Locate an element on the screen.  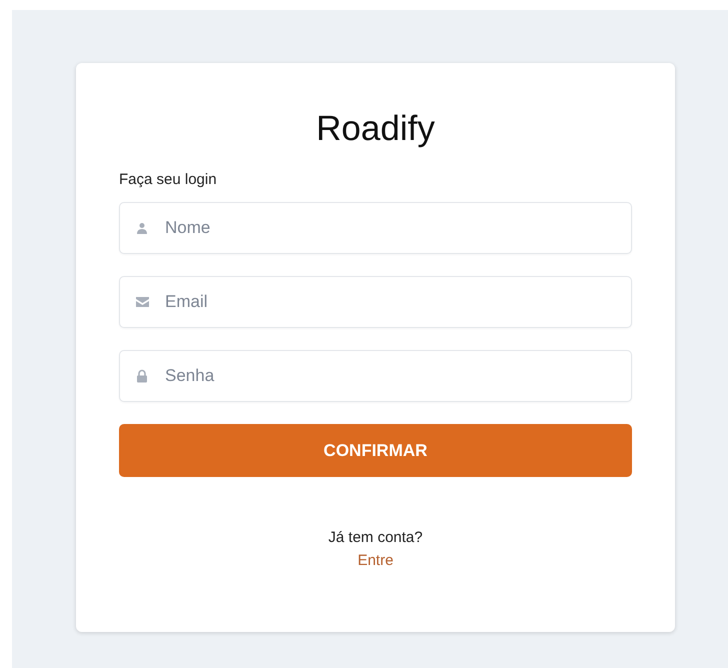
input-field: Senha is located at coordinates (375, 376).